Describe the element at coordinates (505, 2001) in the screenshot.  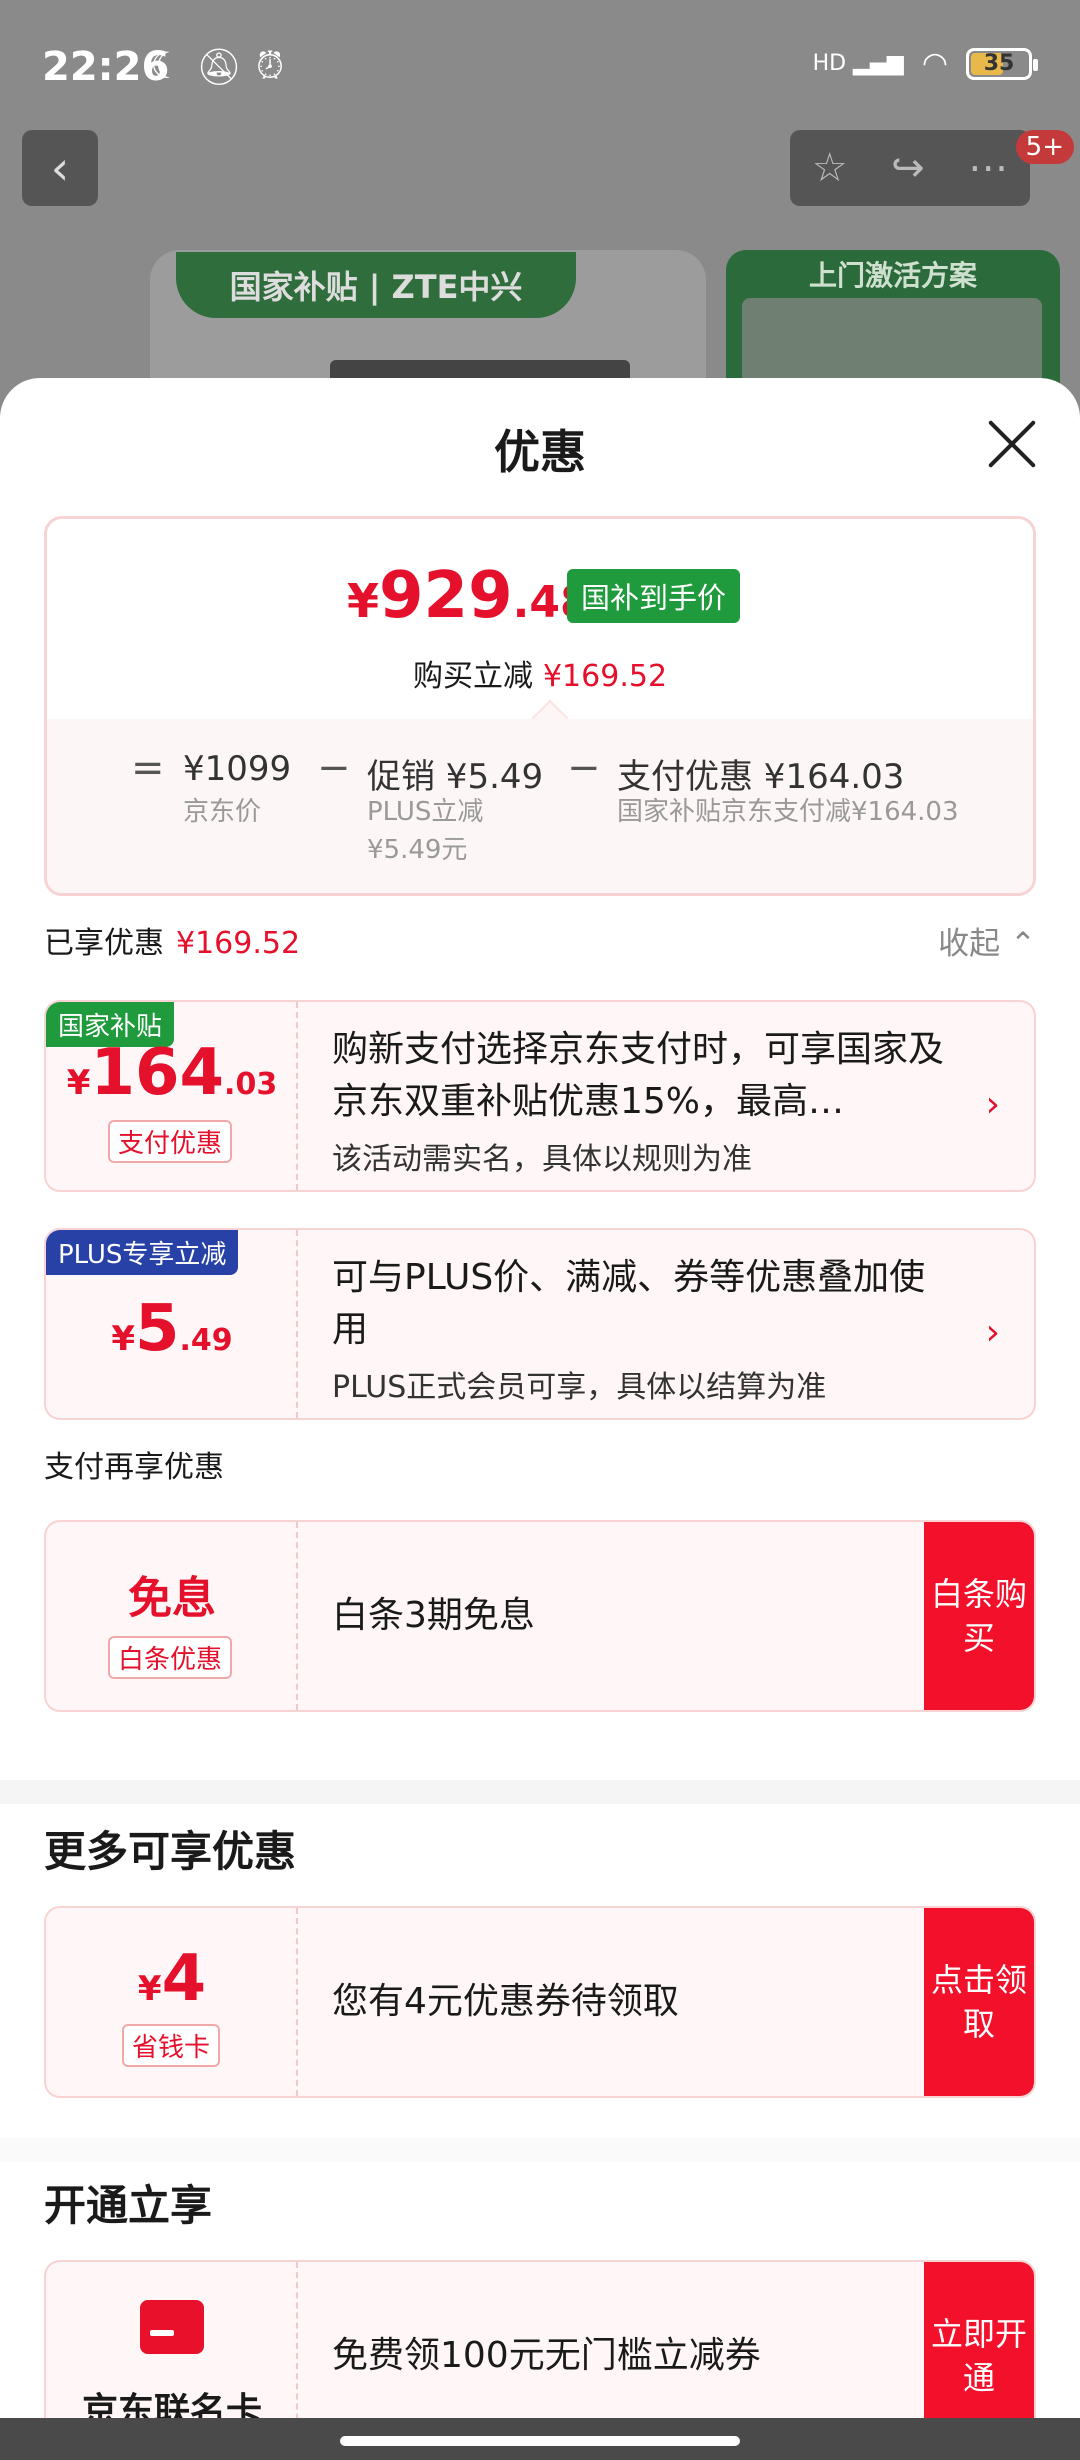
I see `coupon-text: 您有4元优惠券待领取` at that location.